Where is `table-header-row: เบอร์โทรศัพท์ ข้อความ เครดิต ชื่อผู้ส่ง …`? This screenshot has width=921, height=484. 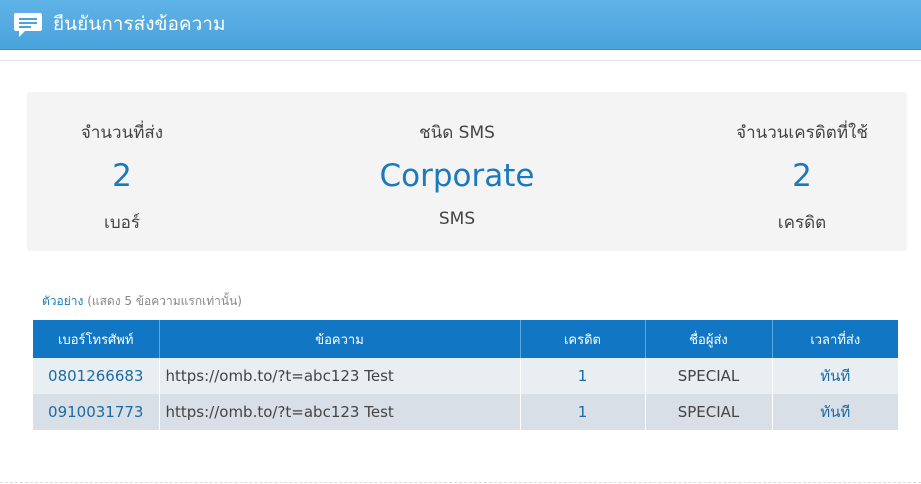 table-header-row: เบอร์โทรศัพท์ ข้อความ เครดิต ชื่อผู้ส่ง … is located at coordinates (465, 339).